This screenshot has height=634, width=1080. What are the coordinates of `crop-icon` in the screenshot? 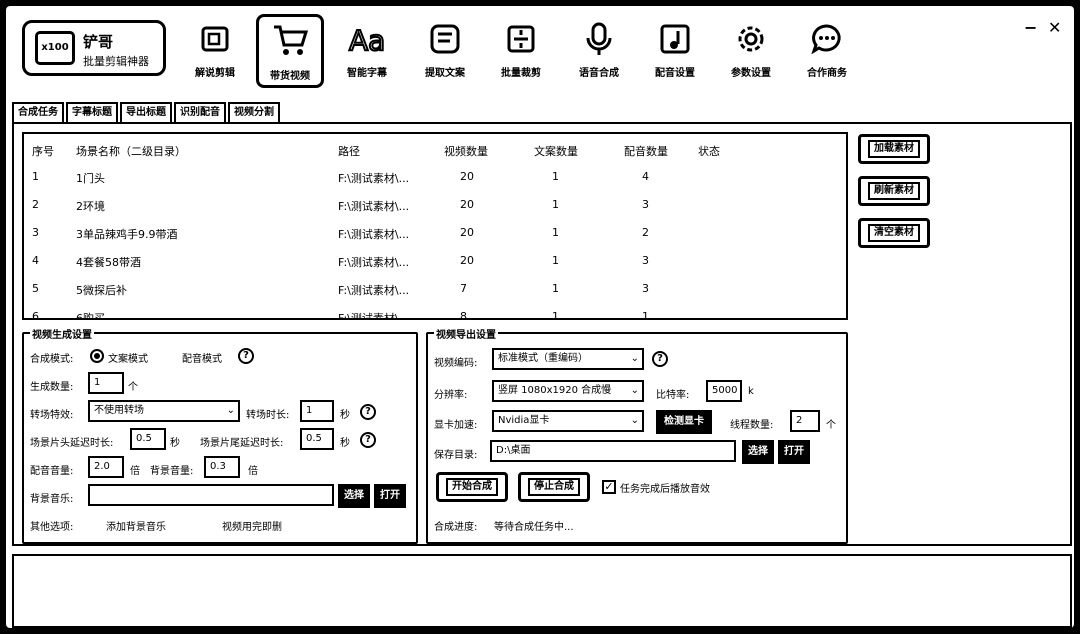 It's located at (521, 39).